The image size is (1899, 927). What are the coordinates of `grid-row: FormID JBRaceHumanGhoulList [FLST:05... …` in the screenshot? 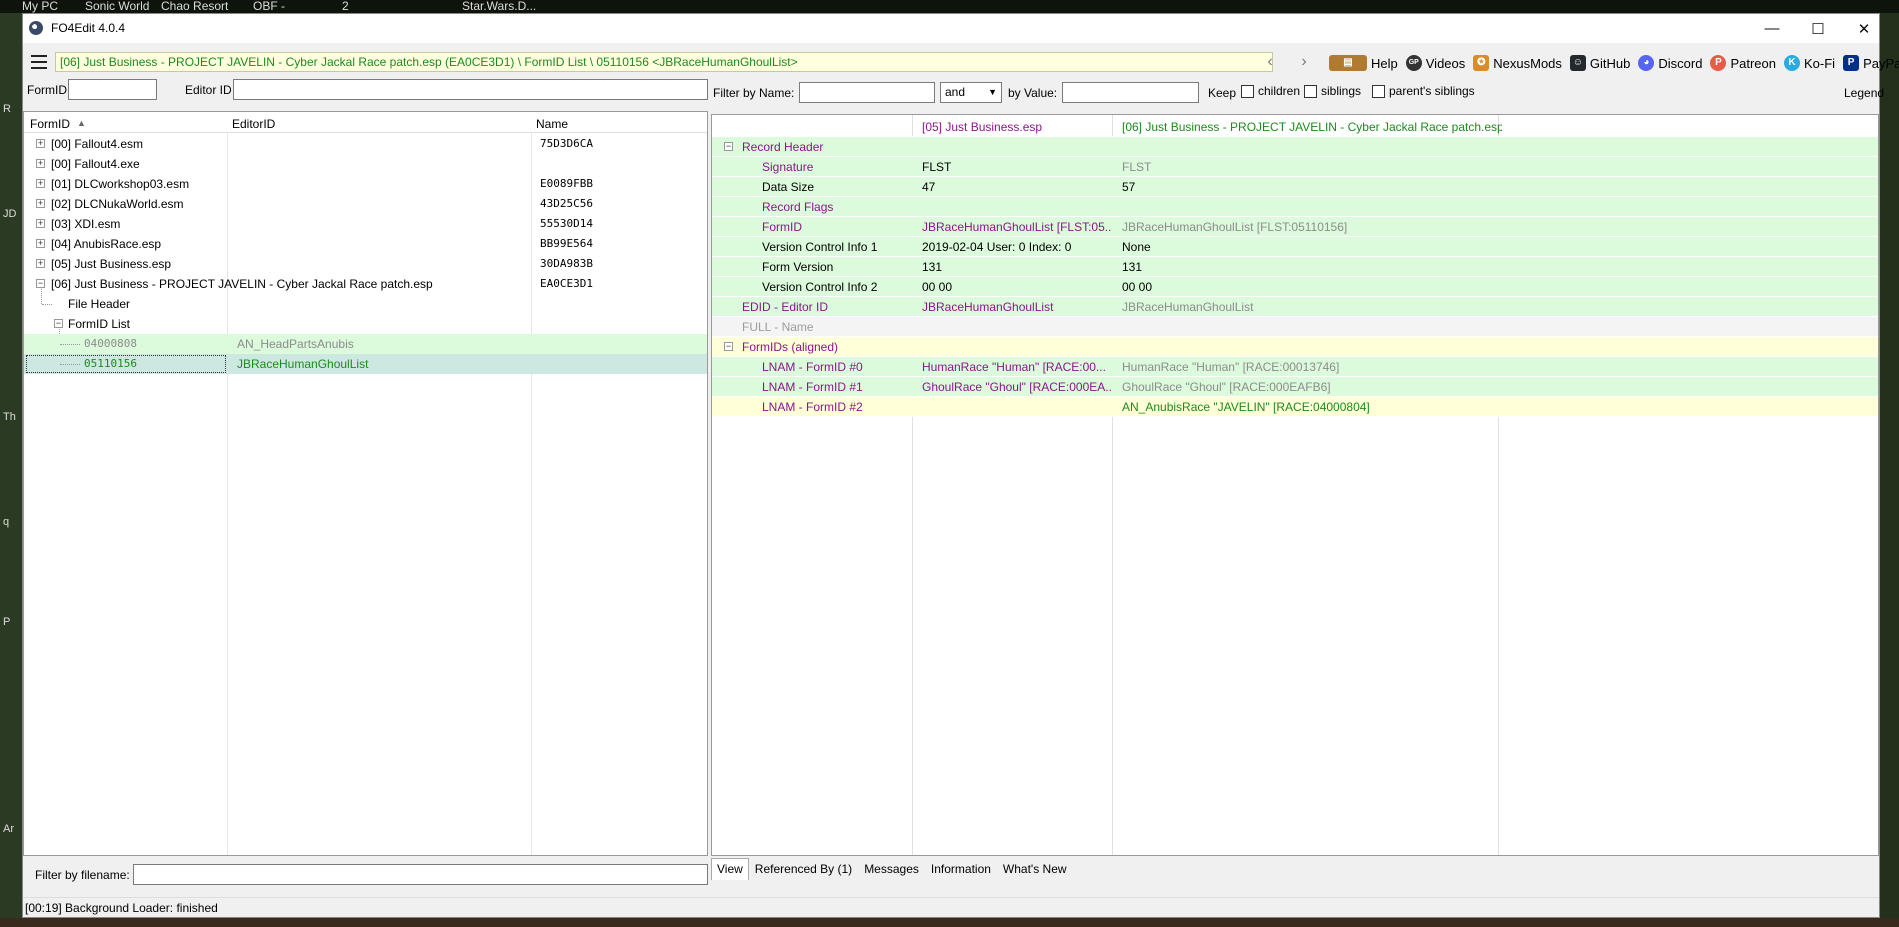 It's located at (1295, 227).